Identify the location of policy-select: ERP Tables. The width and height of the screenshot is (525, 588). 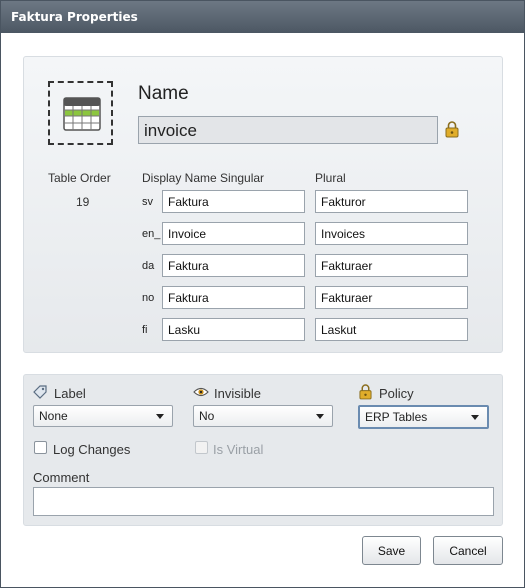
(423, 417).